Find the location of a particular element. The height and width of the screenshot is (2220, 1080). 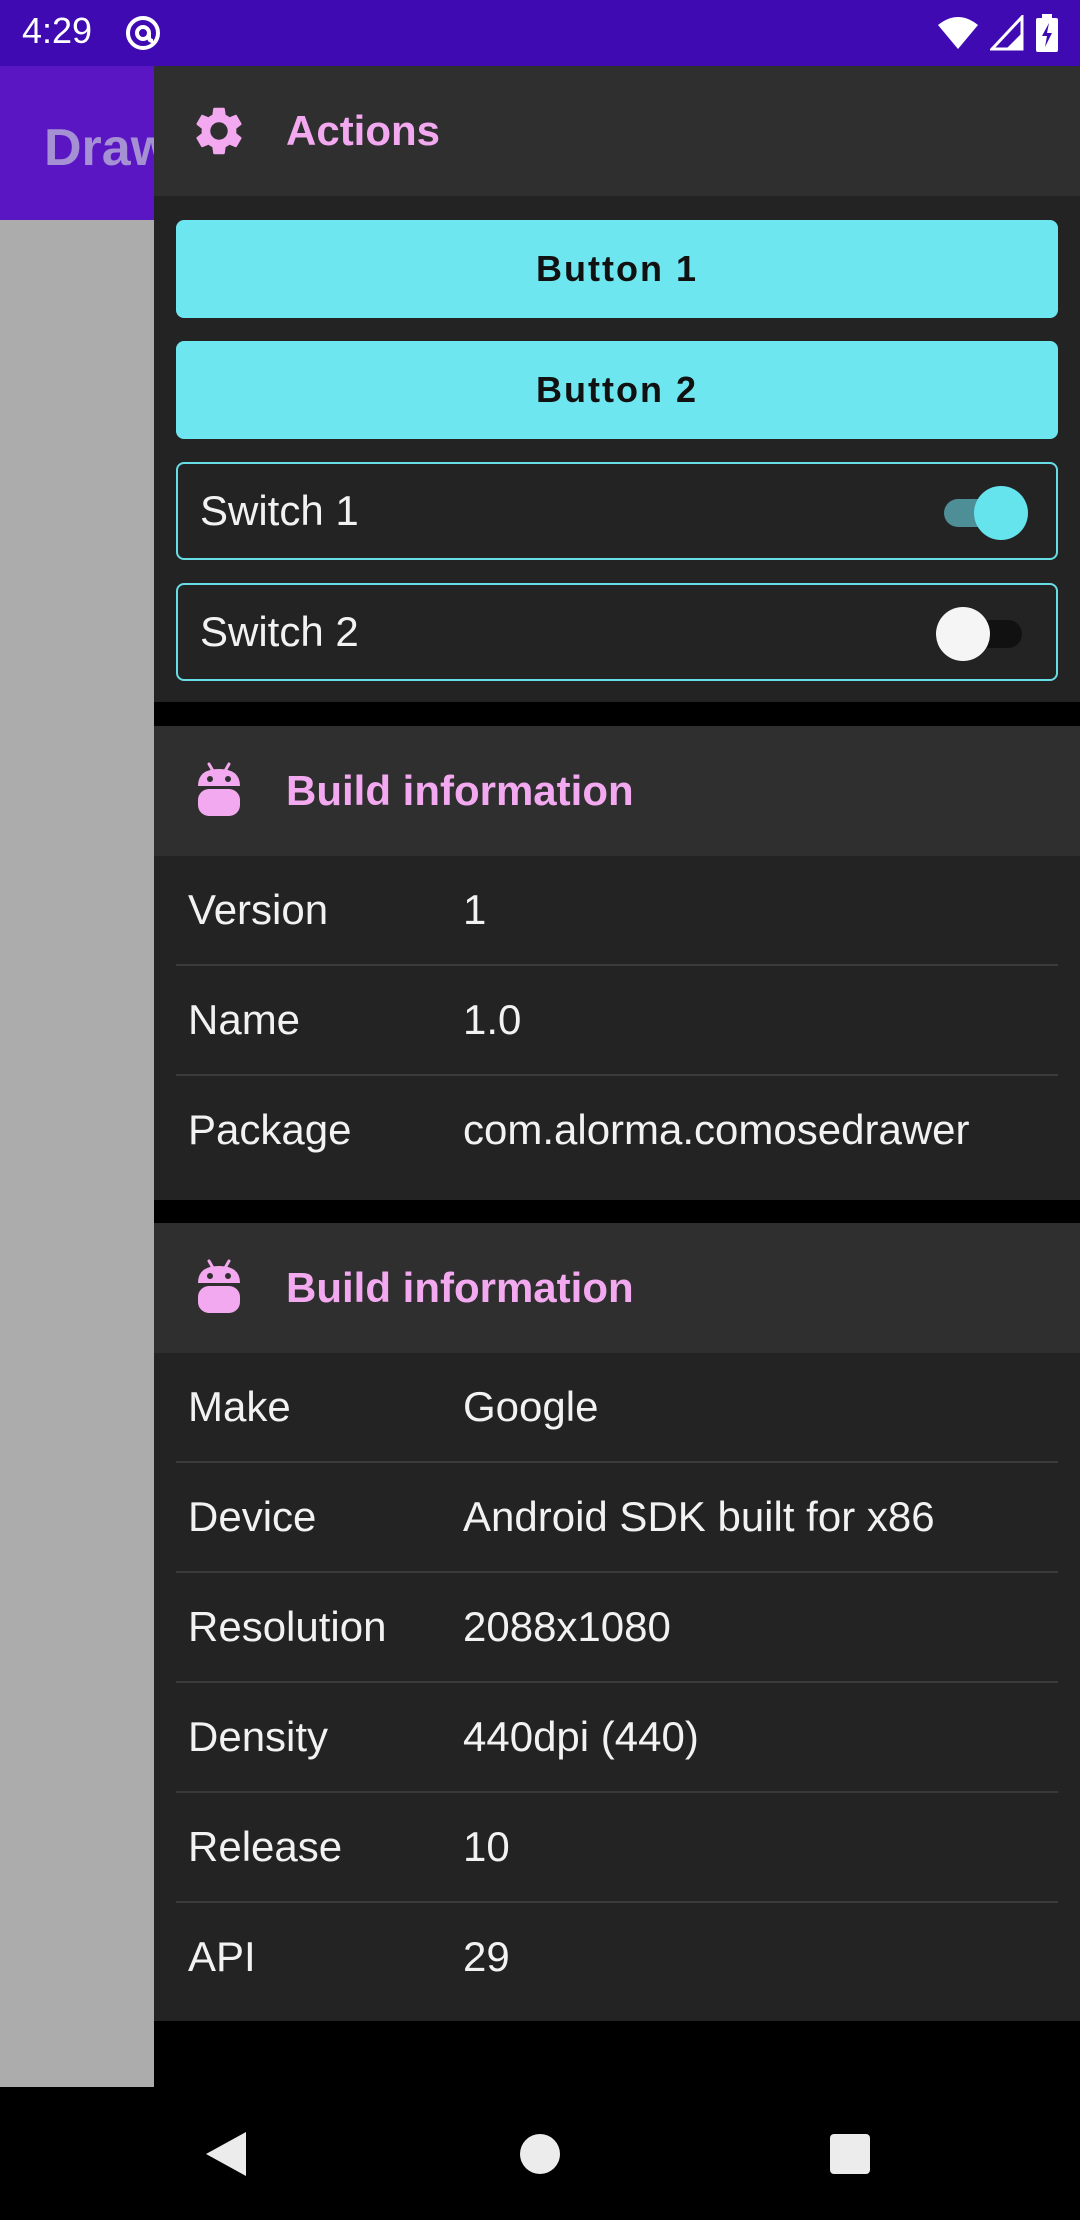

device-info-card-title: Build information is located at coordinates (460, 1287).